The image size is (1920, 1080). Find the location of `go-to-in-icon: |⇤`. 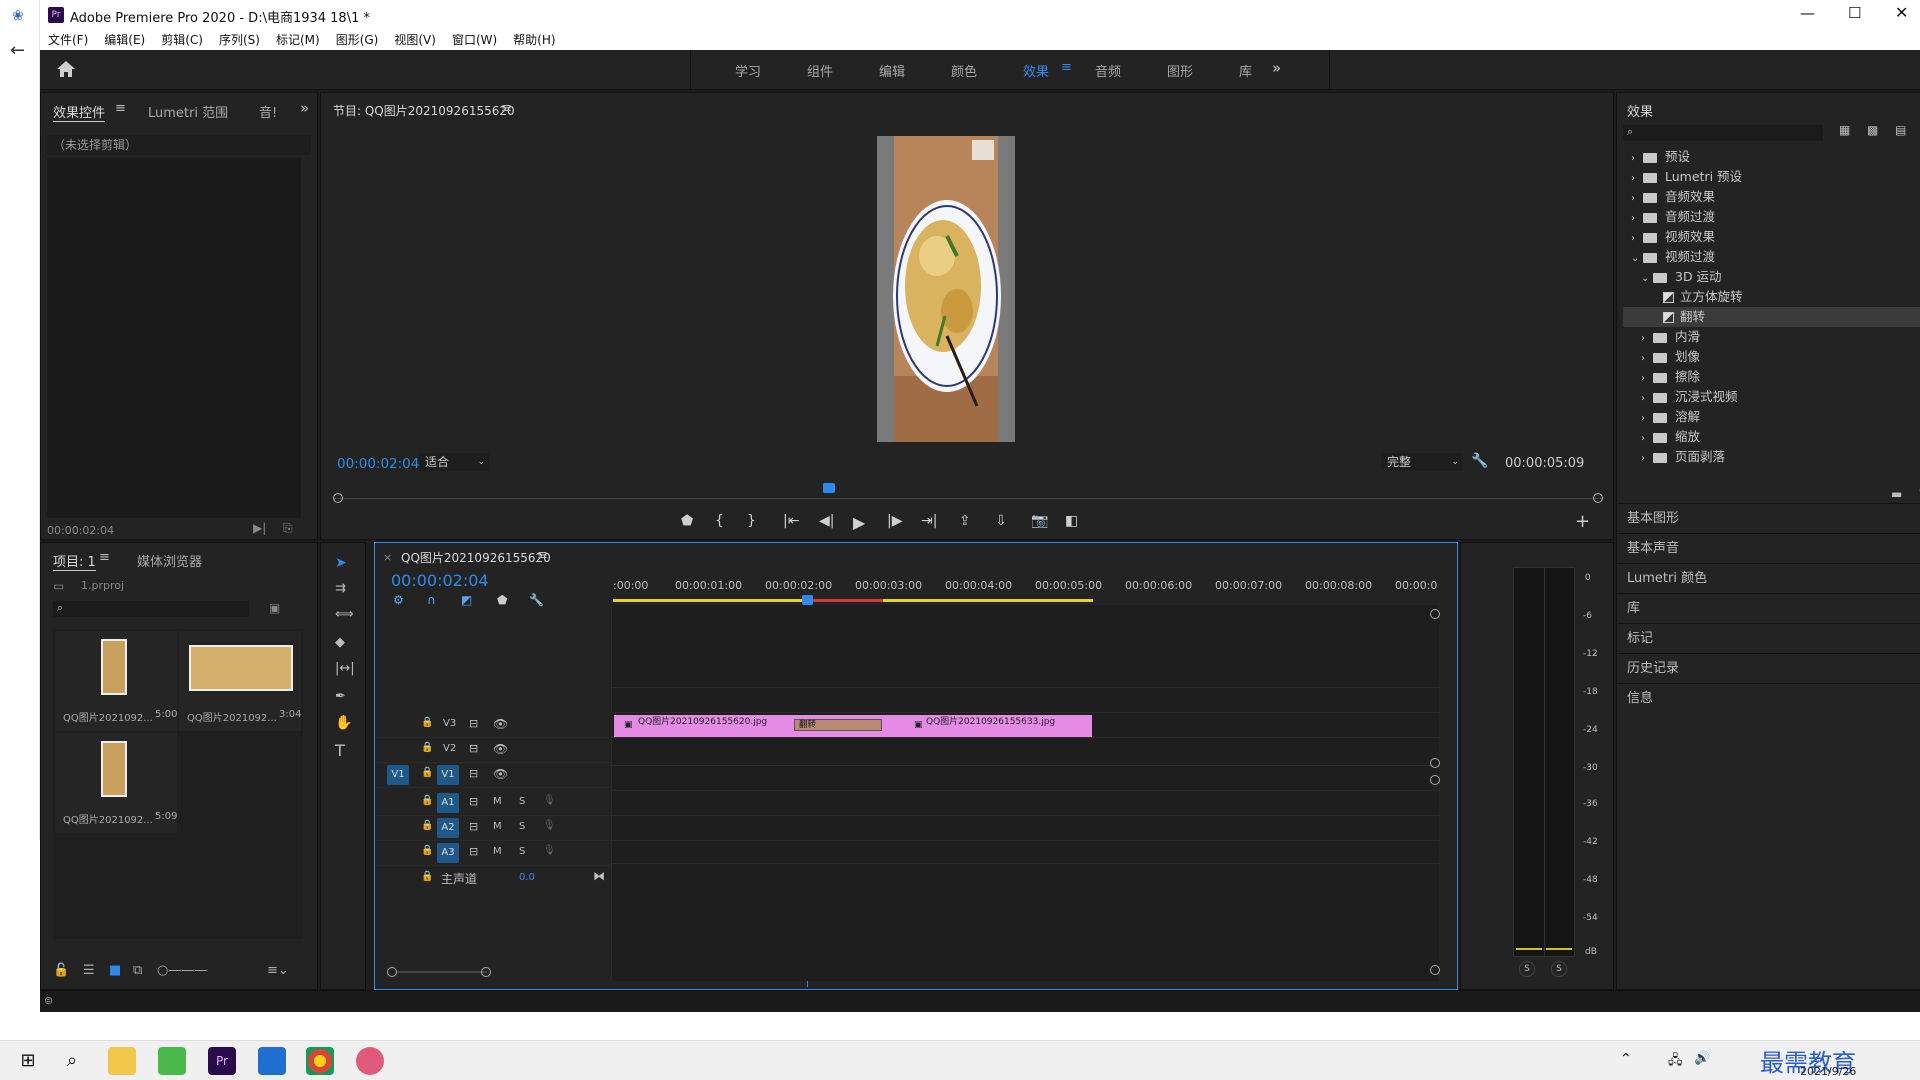

go-to-in-icon: |⇤ is located at coordinates (791, 521).